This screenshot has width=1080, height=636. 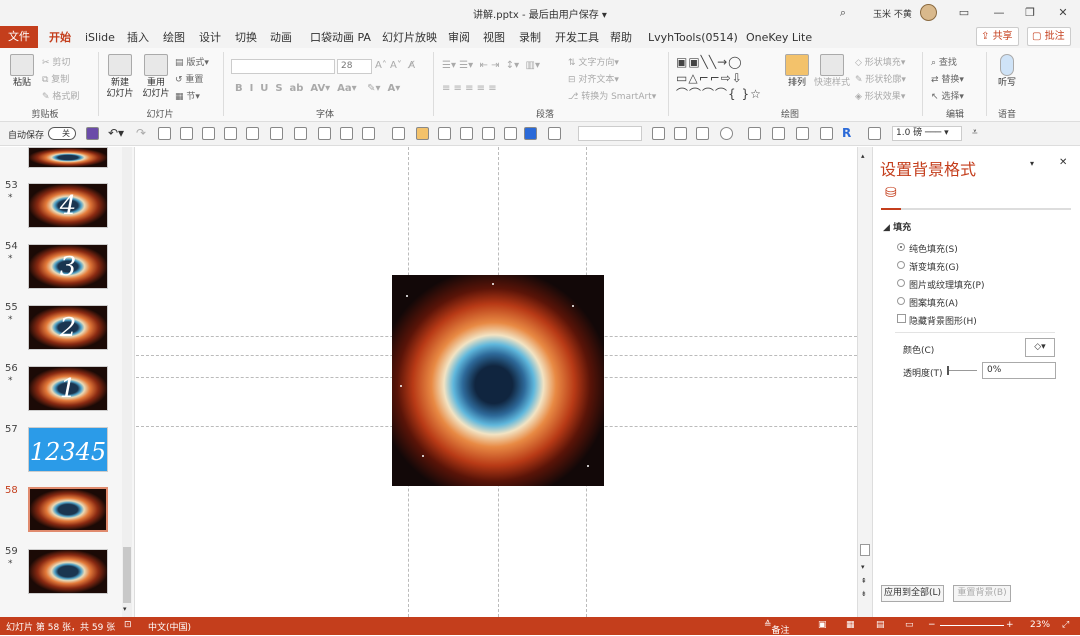 I want to click on color-picker-button: ◇▾, so click(x=1040, y=347).